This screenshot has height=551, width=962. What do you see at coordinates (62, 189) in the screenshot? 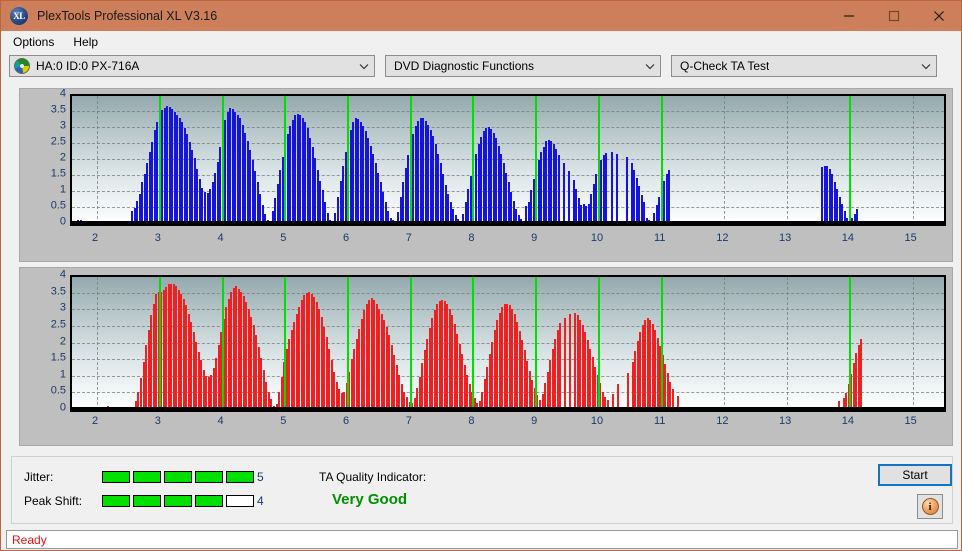
I see `y-axis-tick-label: 1` at bounding box center [62, 189].